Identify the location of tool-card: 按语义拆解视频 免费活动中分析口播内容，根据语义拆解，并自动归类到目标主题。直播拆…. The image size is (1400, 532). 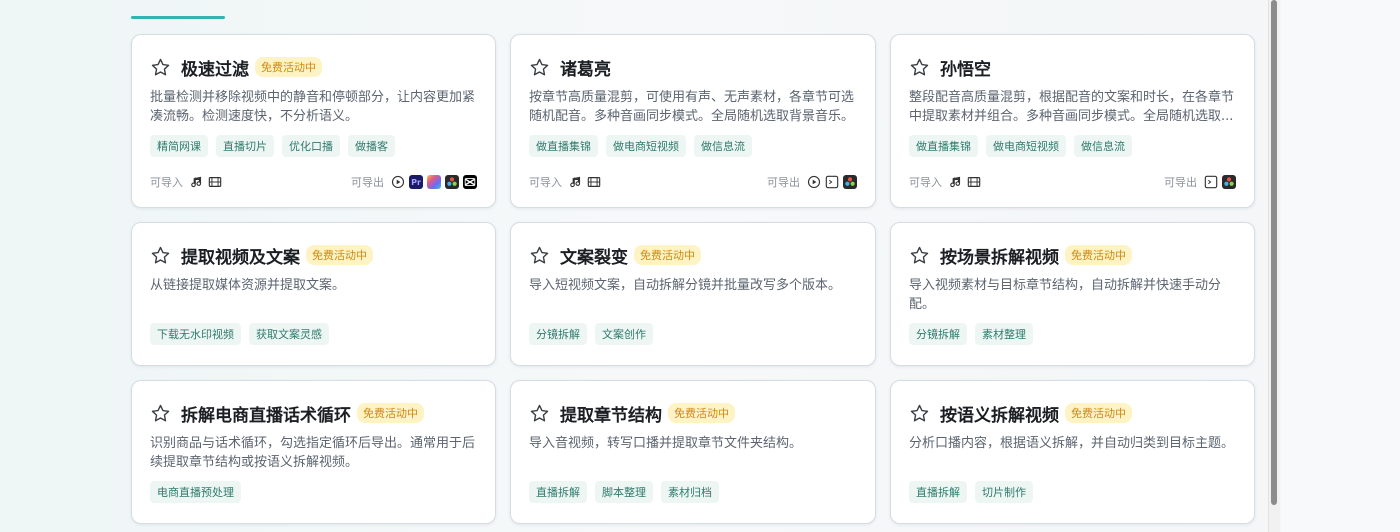
(1072, 452).